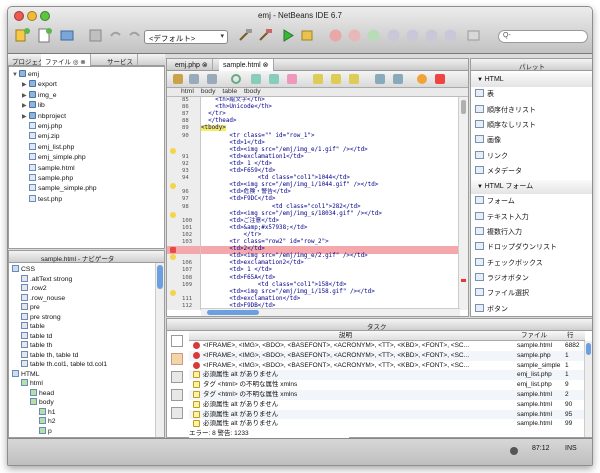 The image size is (600, 473). Describe the element at coordinates (177, 341) in the screenshot. I see `filter-icon` at that location.